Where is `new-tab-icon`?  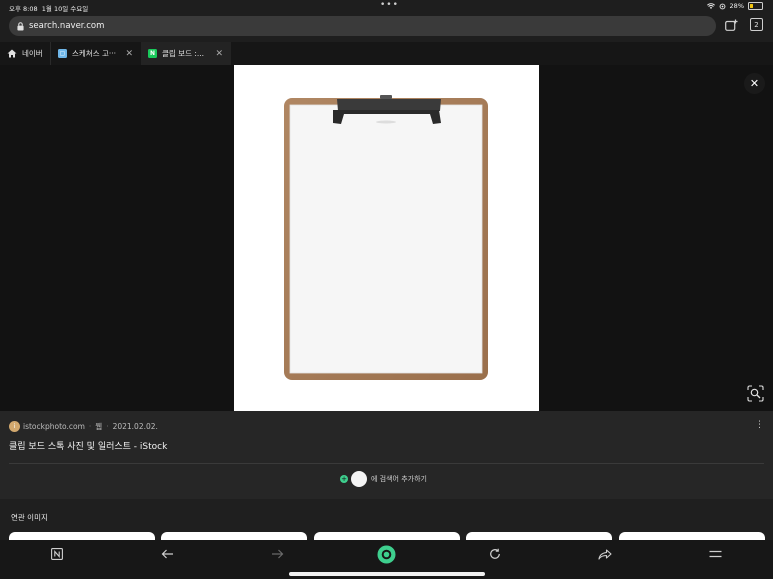 new-tab-icon is located at coordinates (731, 25).